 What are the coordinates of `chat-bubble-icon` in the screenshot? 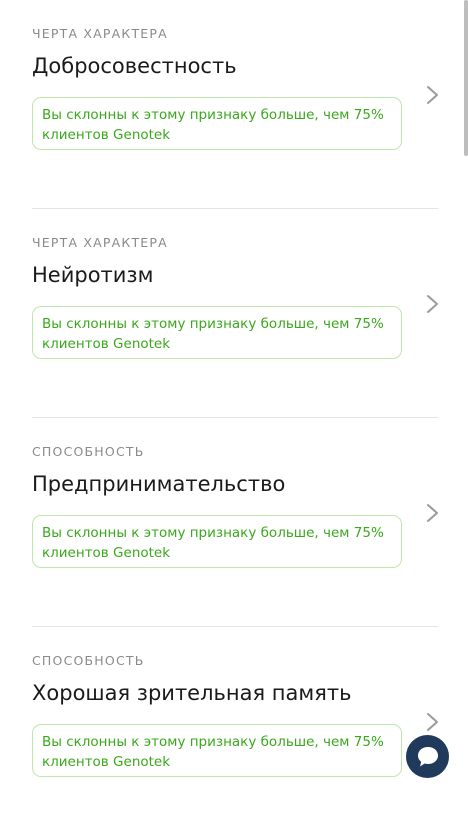 It's located at (427, 756).